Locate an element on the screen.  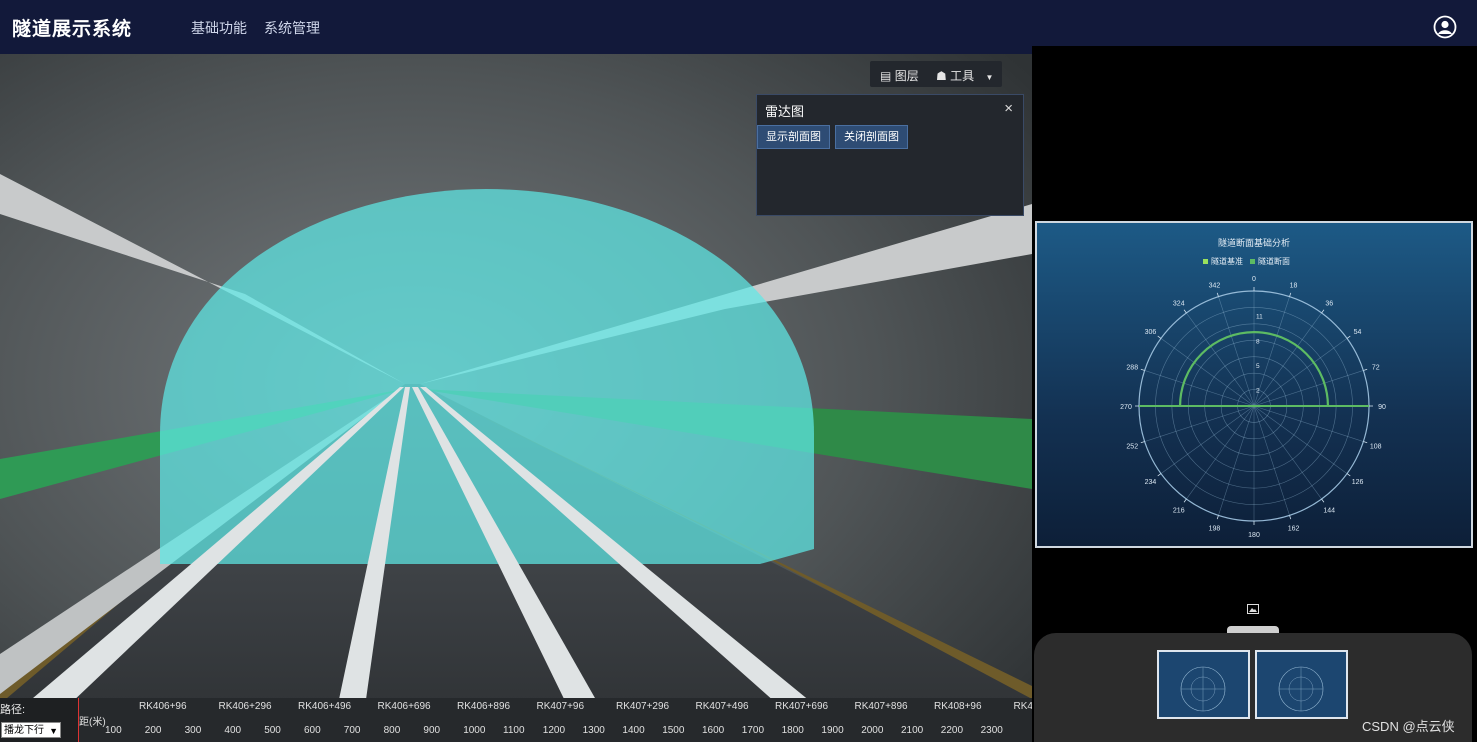
map-toolbar: ▤ 图层 ☗ 工具 ▼ is located at coordinates (936, 74).